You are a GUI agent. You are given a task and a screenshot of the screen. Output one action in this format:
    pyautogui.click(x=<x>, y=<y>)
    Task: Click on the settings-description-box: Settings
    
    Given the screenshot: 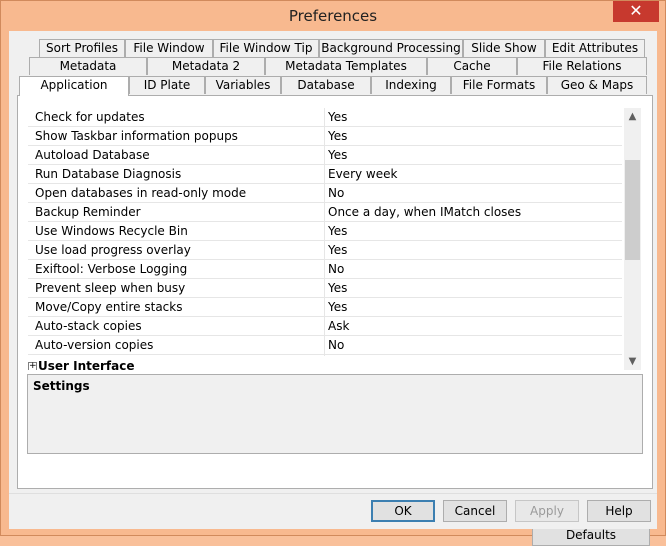 What is the action you would take?
    pyautogui.click(x=335, y=414)
    